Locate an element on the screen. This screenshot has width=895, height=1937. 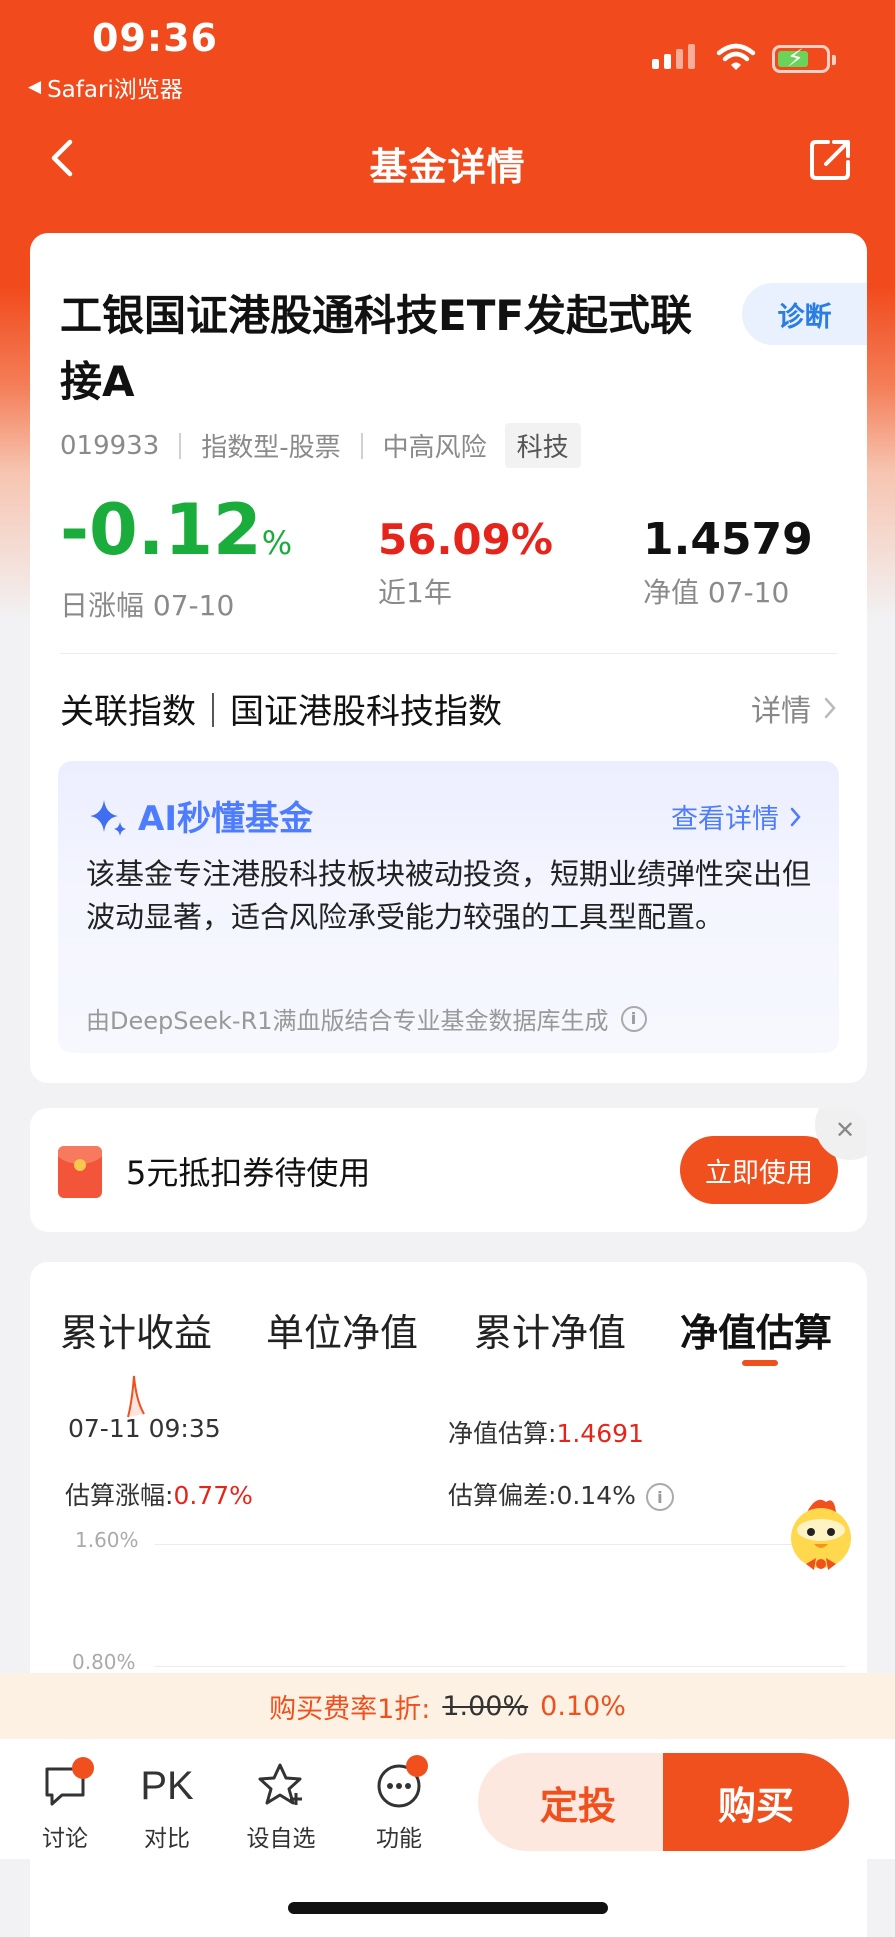
share-icon is located at coordinates (831, 159).